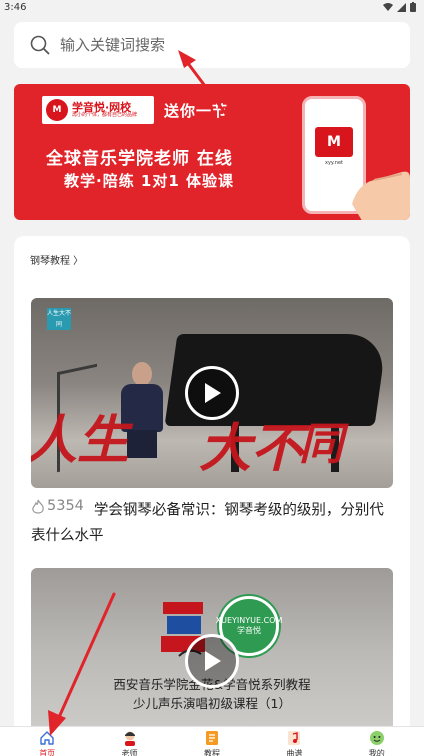 This screenshot has height=756, width=424. What do you see at coordinates (98, 110) in the screenshot?
I see `brand-logo: M 学音悦·网校 再小的个体，都有自己的品牌` at bounding box center [98, 110].